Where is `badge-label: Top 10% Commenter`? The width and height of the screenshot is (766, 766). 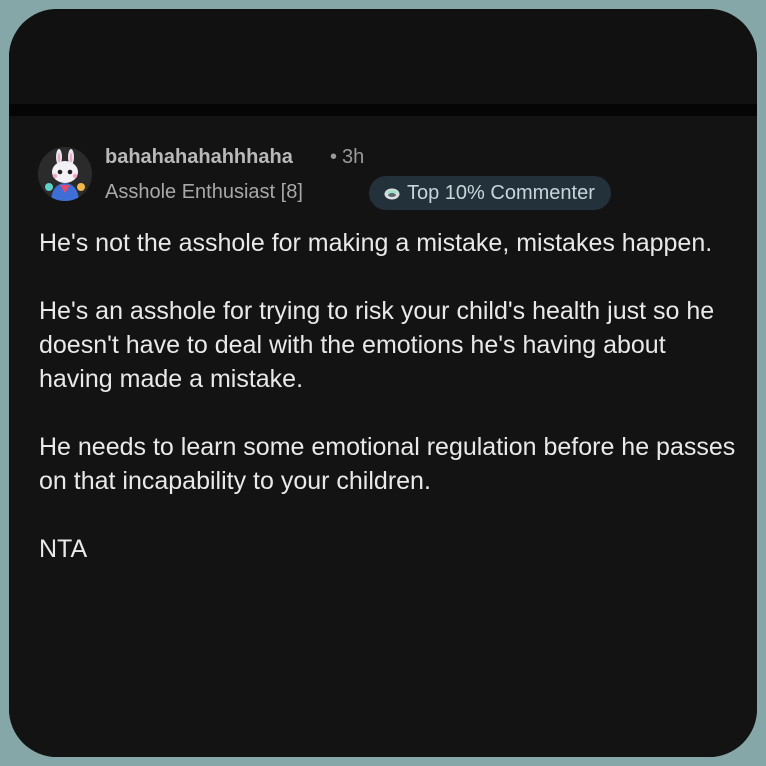
badge-label: Top 10% Commenter is located at coordinates (501, 192).